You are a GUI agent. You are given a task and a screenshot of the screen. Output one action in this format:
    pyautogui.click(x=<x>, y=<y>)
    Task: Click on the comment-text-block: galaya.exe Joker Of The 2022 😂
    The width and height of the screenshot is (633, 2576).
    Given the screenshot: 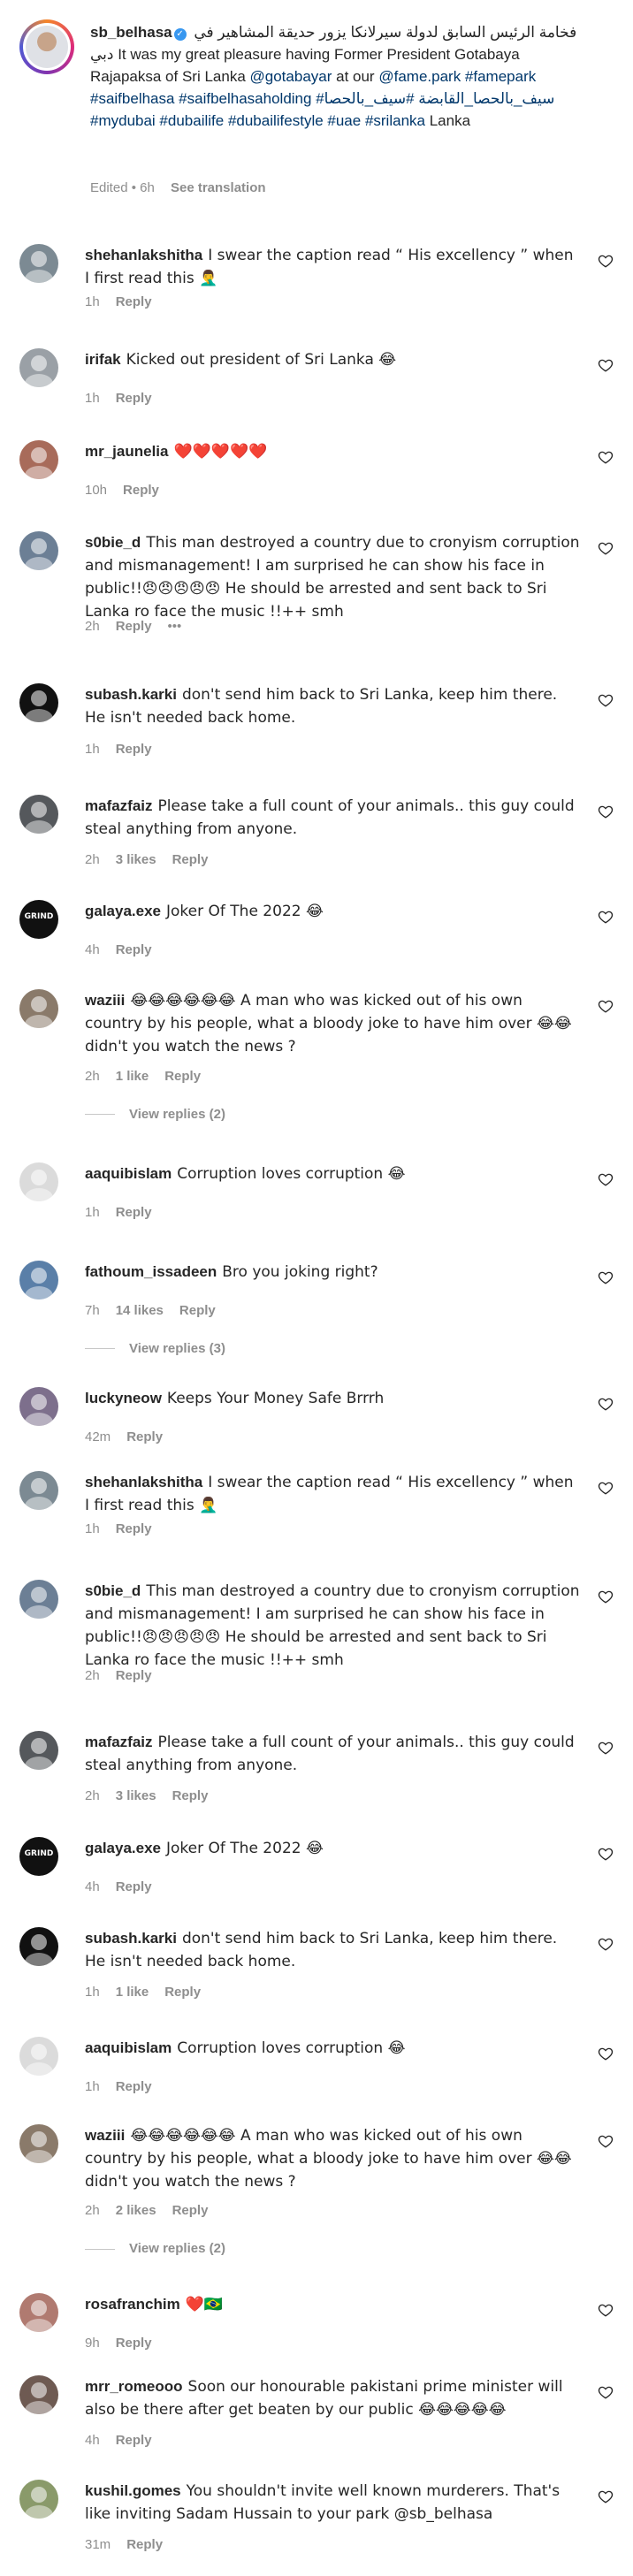 What is the action you would take?
    pyautogui.click(x=332, y=911)
    